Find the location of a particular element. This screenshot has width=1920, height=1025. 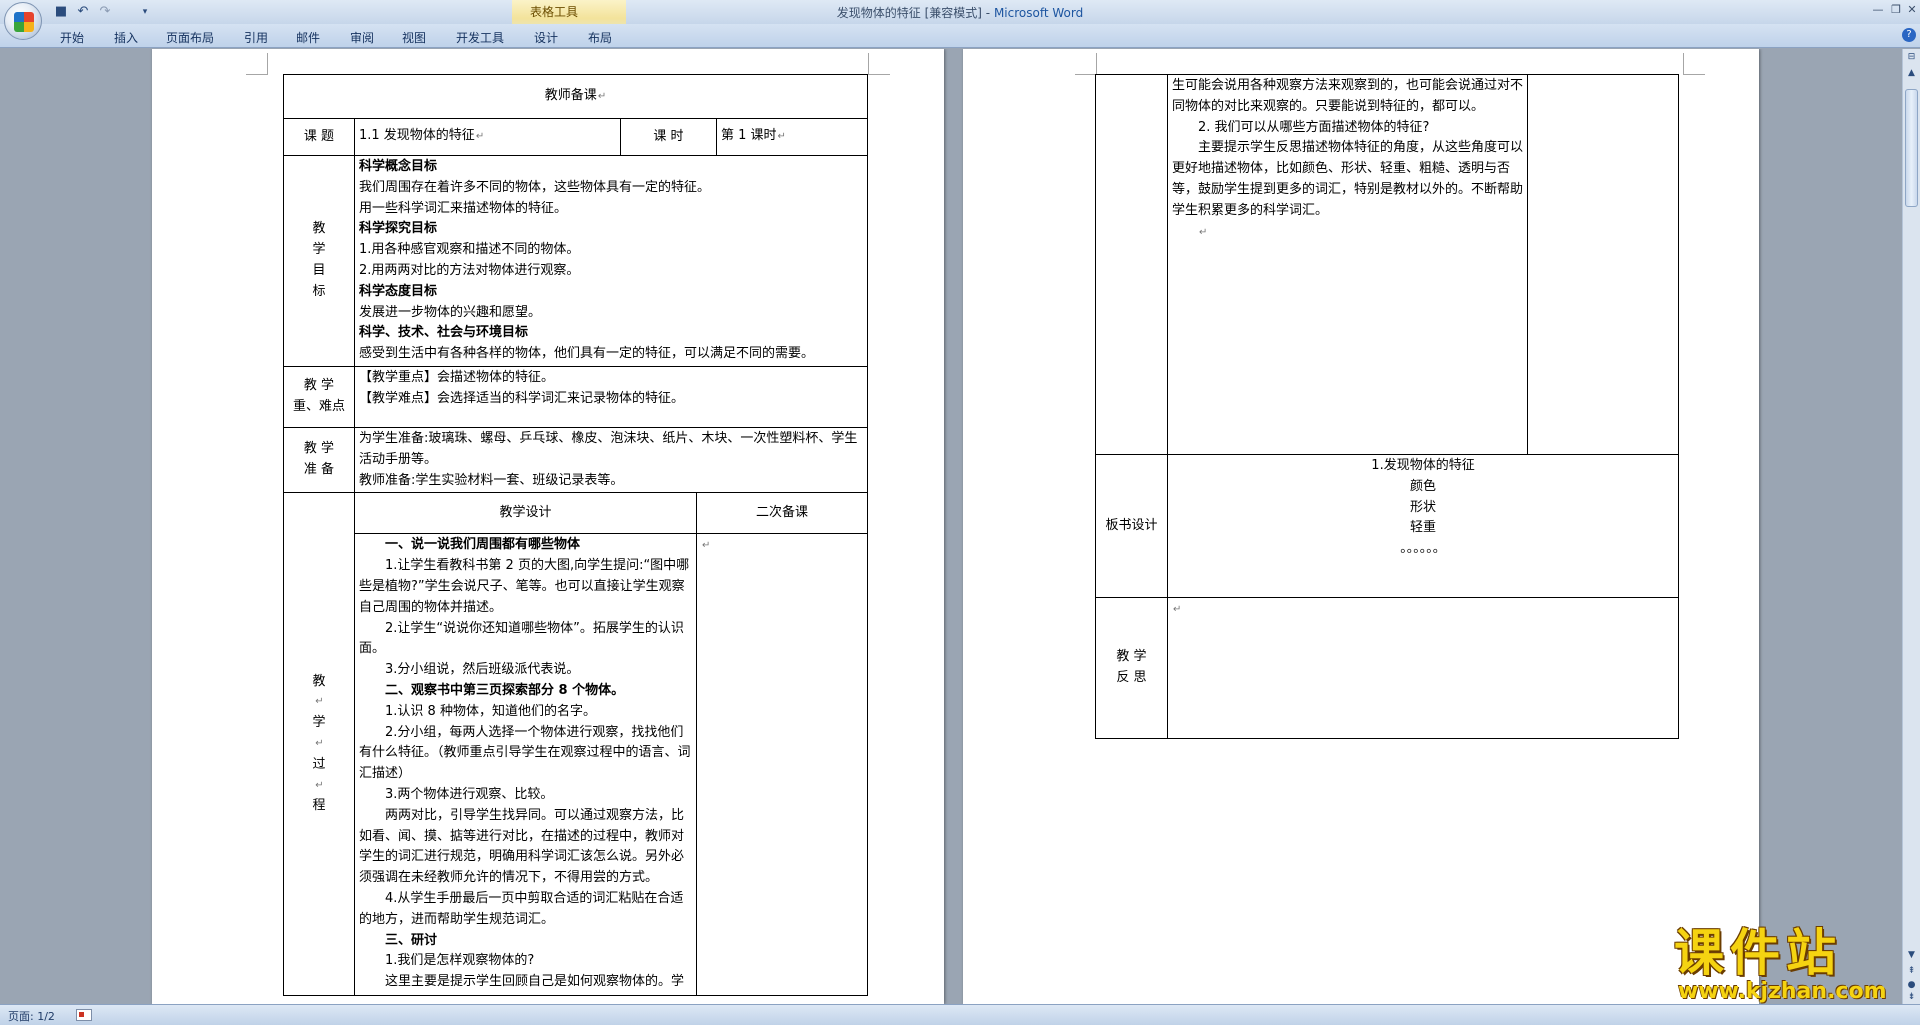

goals-label: 教 学 目 标 is located at coordinates (319, 261).